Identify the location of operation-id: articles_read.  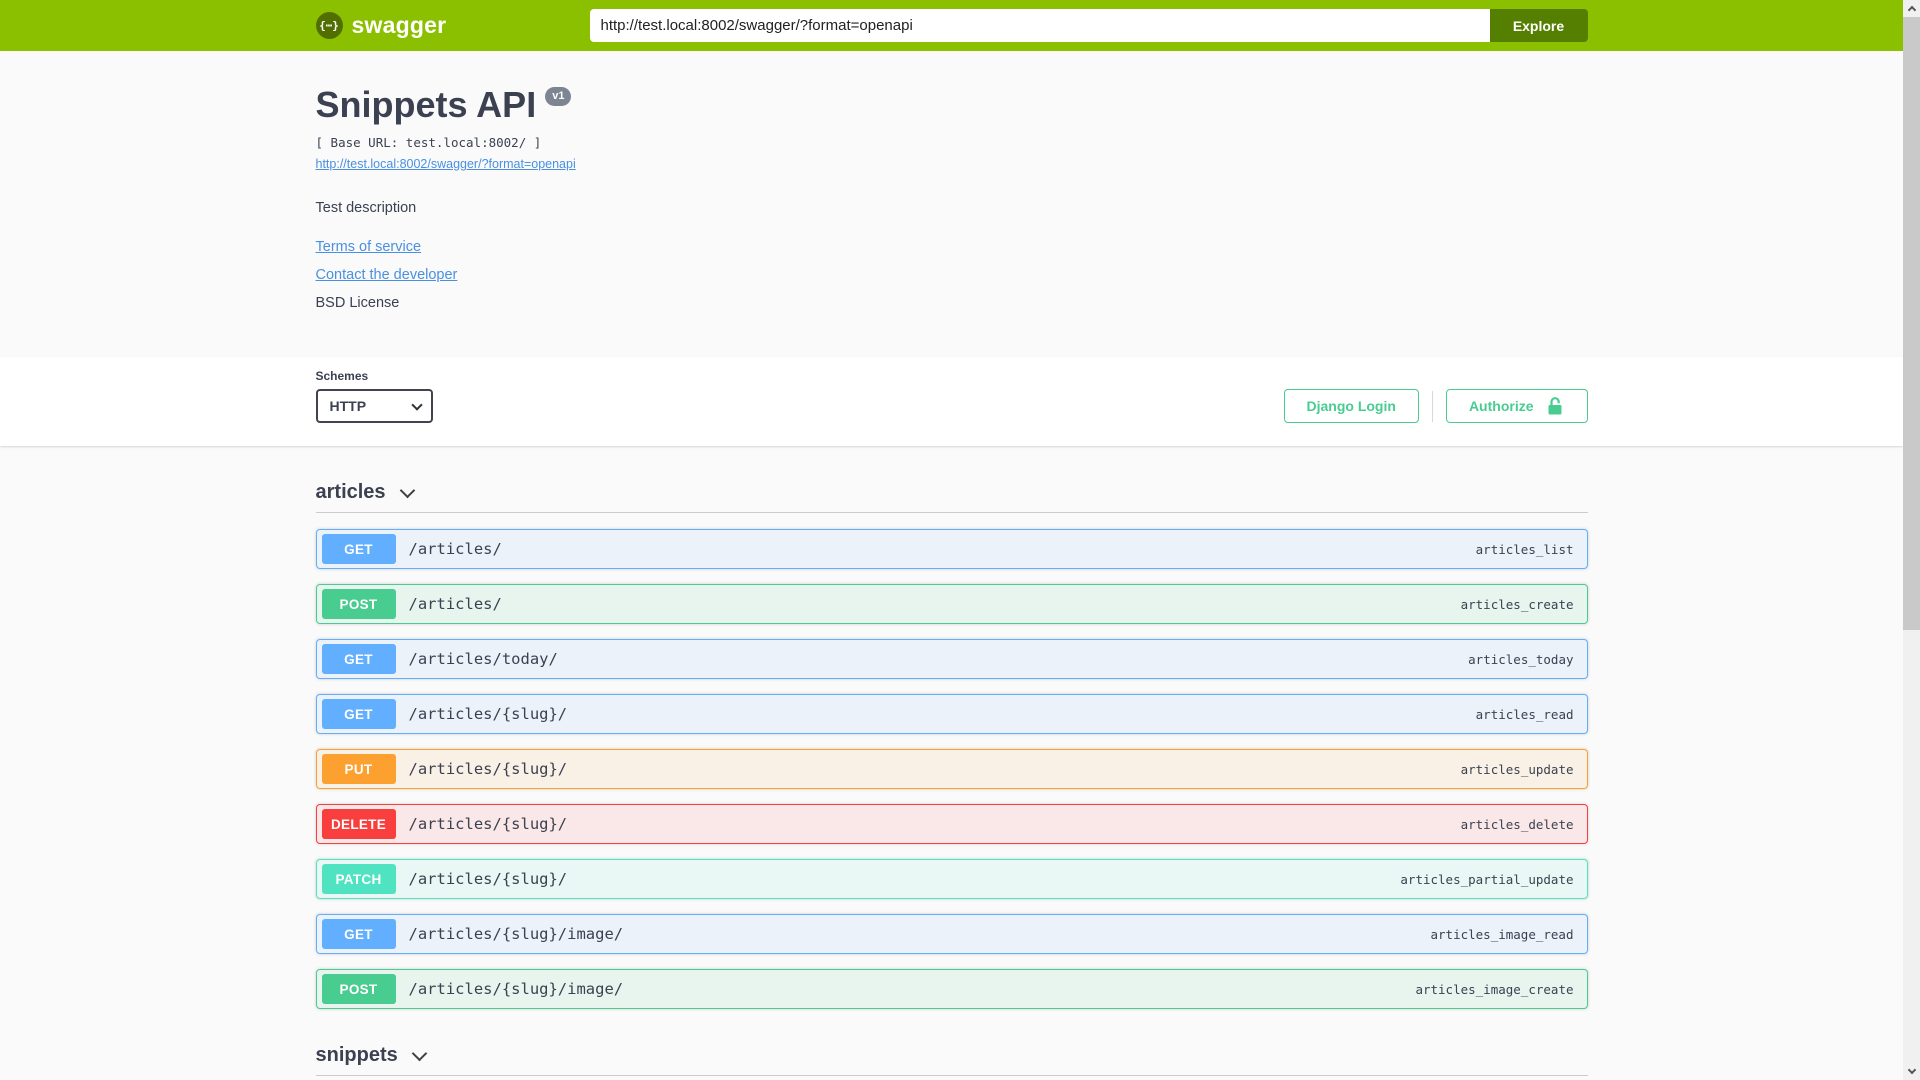
(1524, 714).